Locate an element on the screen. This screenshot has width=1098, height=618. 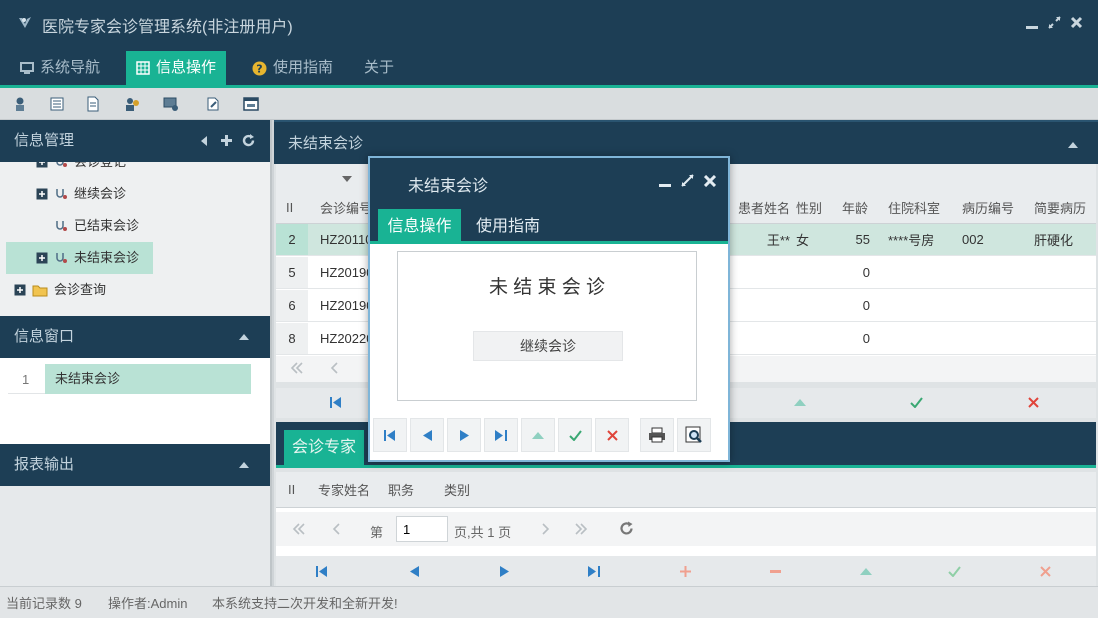
col-header: 会诊编号 is located at coordinates (345, 207).